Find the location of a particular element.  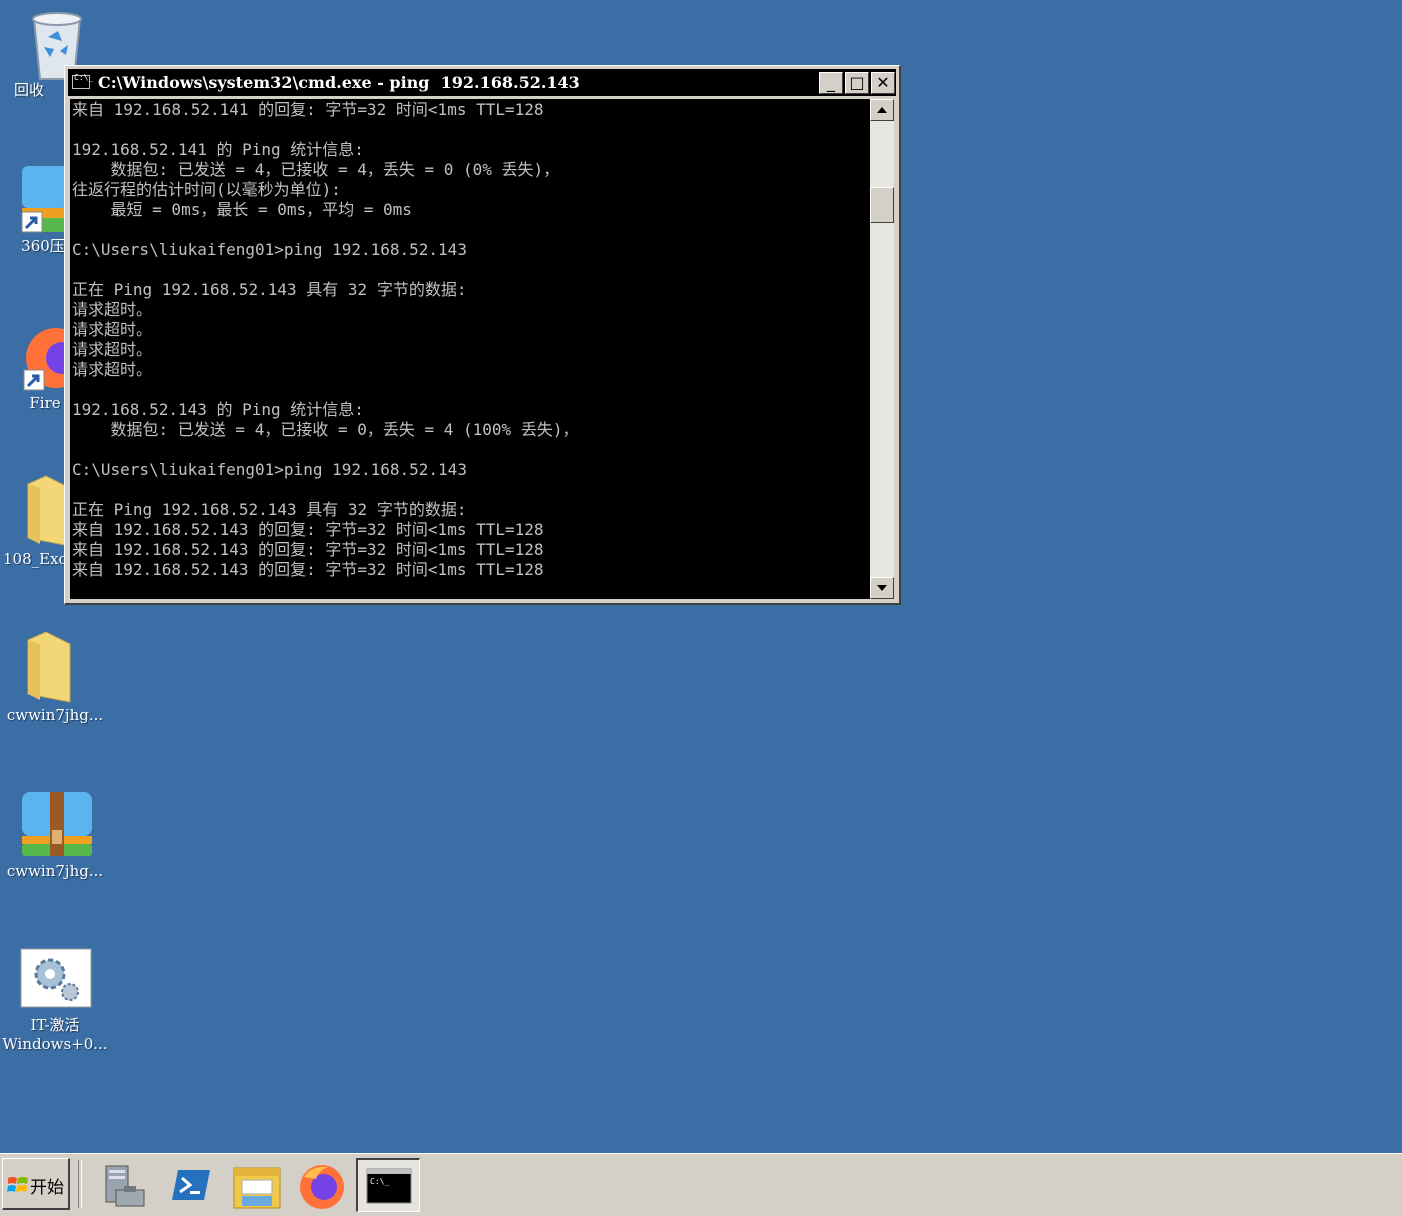

powershell-icon is located at coordinates (191, 1185).